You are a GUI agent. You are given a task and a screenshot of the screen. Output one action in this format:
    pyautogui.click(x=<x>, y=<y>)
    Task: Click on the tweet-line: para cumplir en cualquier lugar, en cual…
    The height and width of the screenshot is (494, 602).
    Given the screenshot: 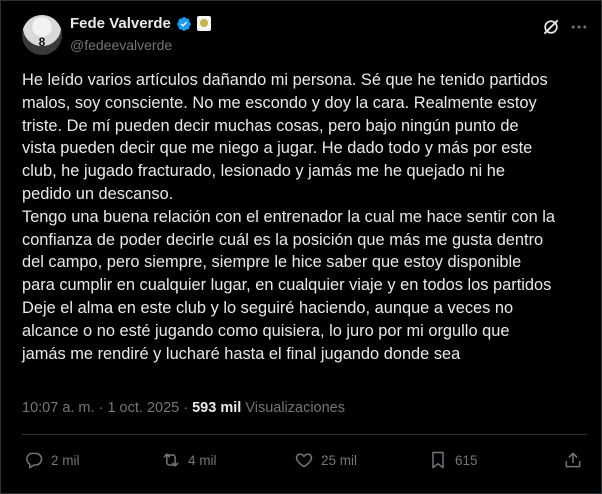 What is the action you would take?
    pyautogui.click(x=287, y=285)
    